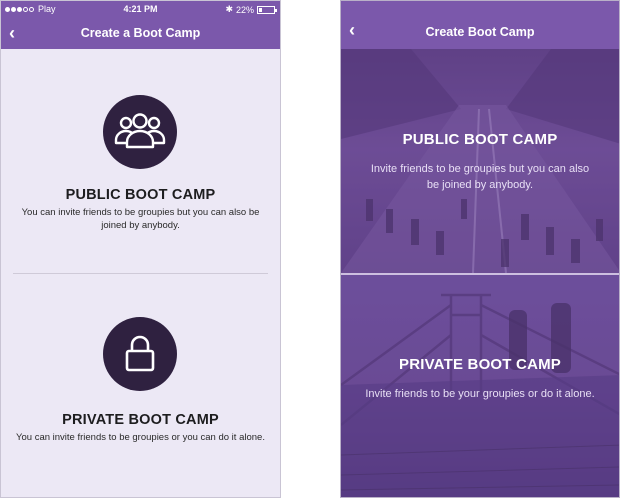 Image resolution: width=620 pixels, height=498 pixels. I want to click on battery-icon, so click(267, 9).